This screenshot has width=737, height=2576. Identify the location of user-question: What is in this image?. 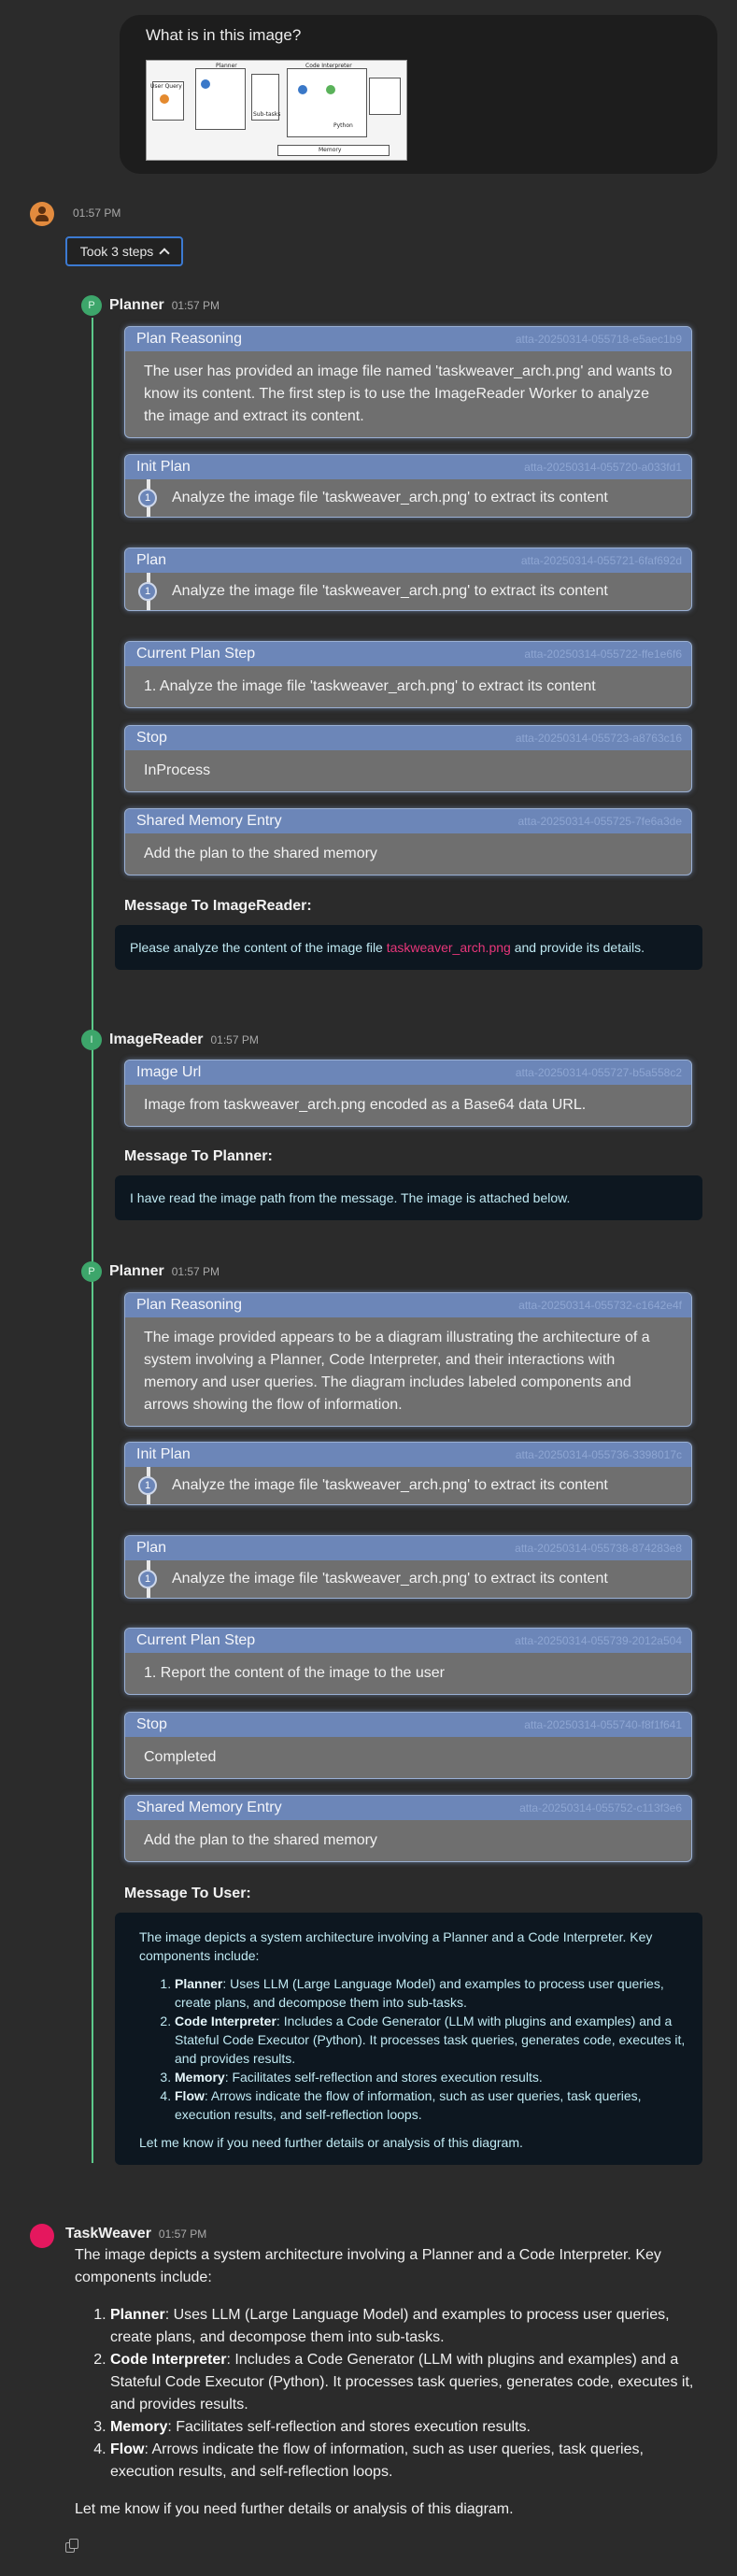
(224, 35).